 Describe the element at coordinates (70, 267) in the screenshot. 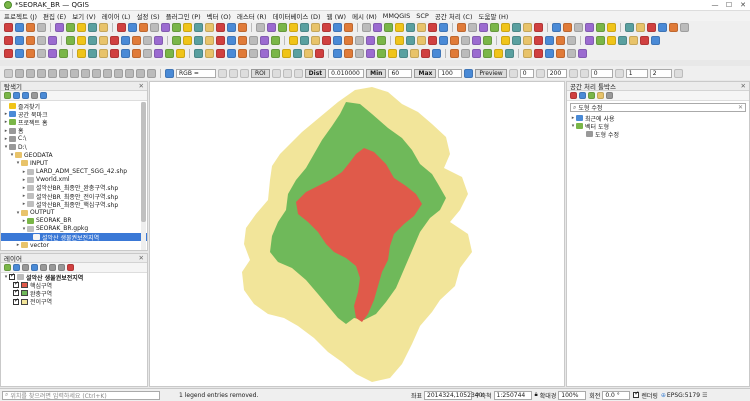

I see `remove-icon` at that location.